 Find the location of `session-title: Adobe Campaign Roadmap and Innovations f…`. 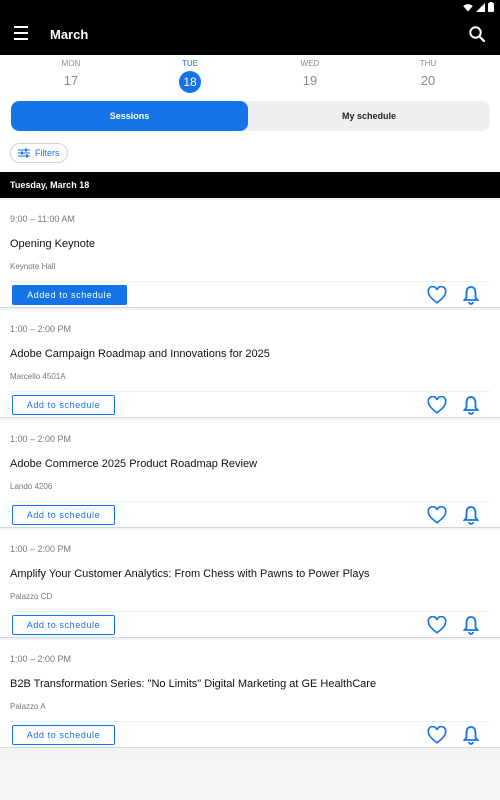

session-title: Adobe Campaign Roadmap and Innovations f… is located at coordinates (140, 354).